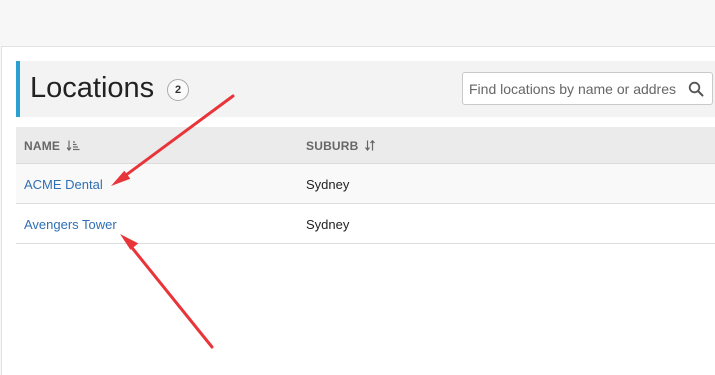 The image size is (715, 375). What do you see at coordinates (42, 145) in the screenshot?
I see `column-header-label: NAME` at bounding box center [42, 145].